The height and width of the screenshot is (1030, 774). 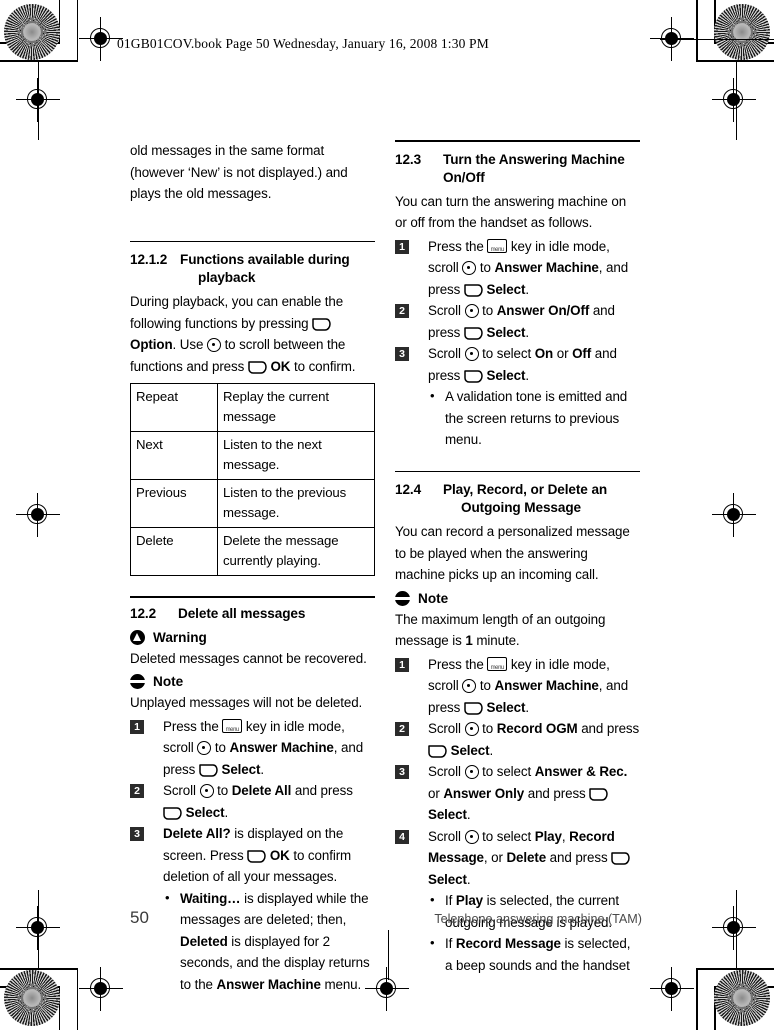 What do you see at coordinates (139, 917) in the screenshot?
I see `page-number: 50` at bounding box center [139, 917].